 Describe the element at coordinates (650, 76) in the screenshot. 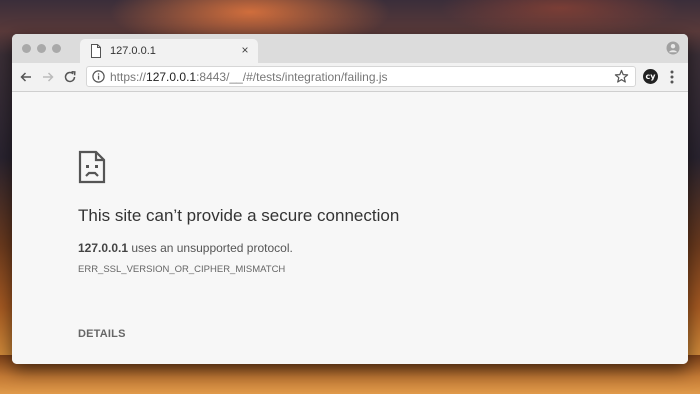

I see `cypress-extension-icon: cy` at that location.